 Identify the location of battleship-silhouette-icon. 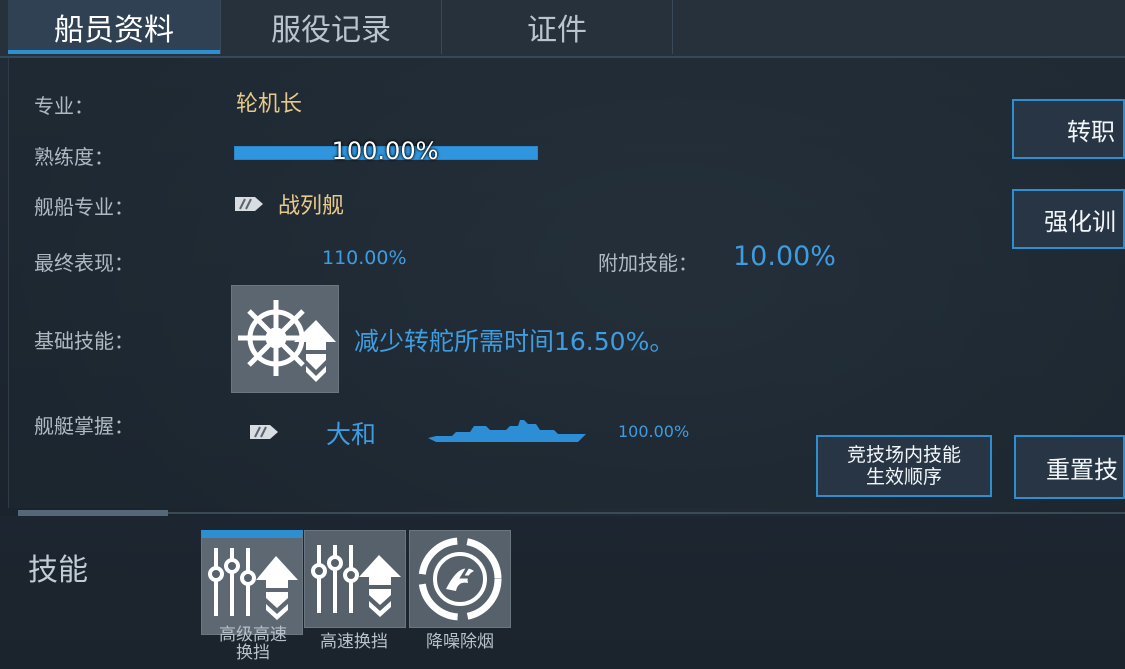
(507, 431).